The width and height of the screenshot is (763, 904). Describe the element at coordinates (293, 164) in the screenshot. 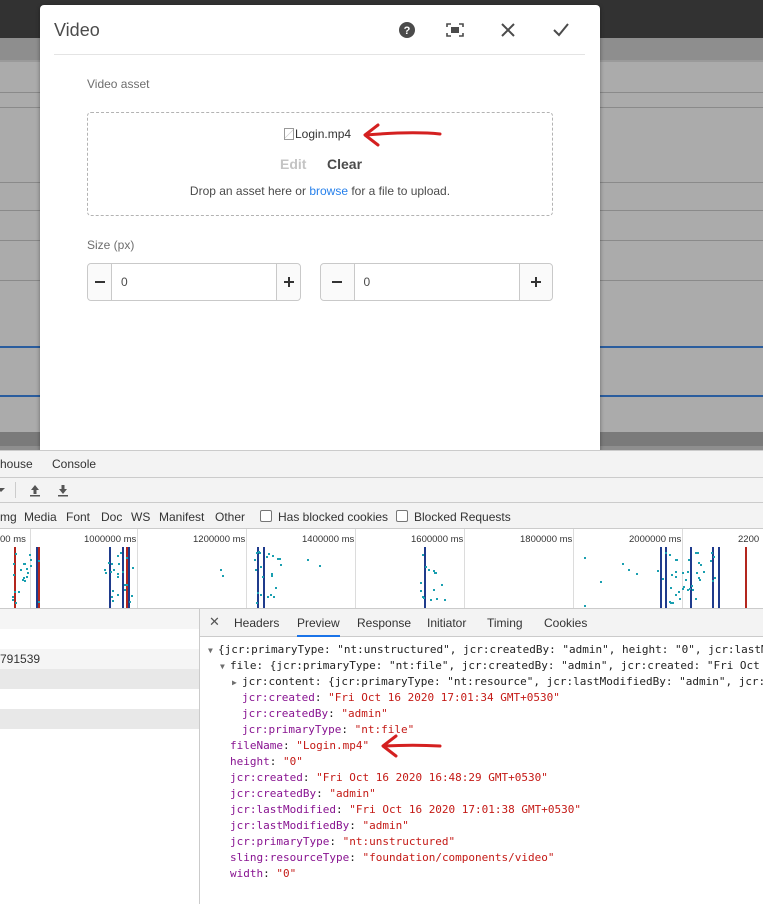

I see `edit-button: Edit` at that location.